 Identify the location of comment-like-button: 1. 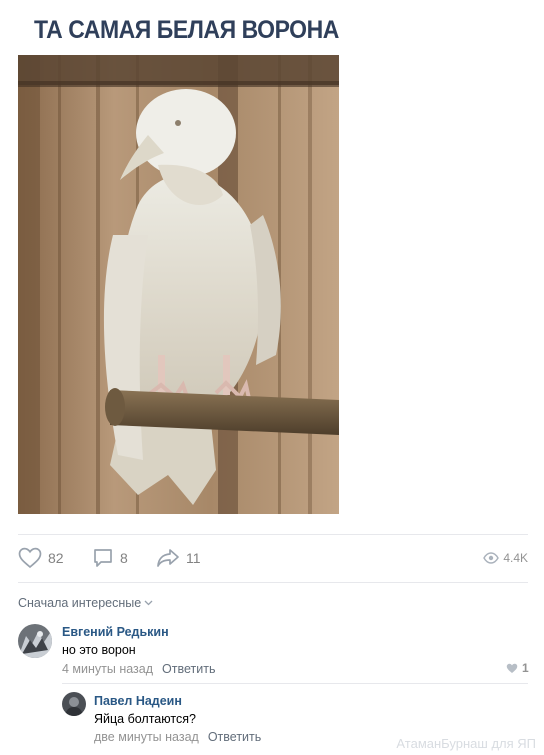
(517, 668).